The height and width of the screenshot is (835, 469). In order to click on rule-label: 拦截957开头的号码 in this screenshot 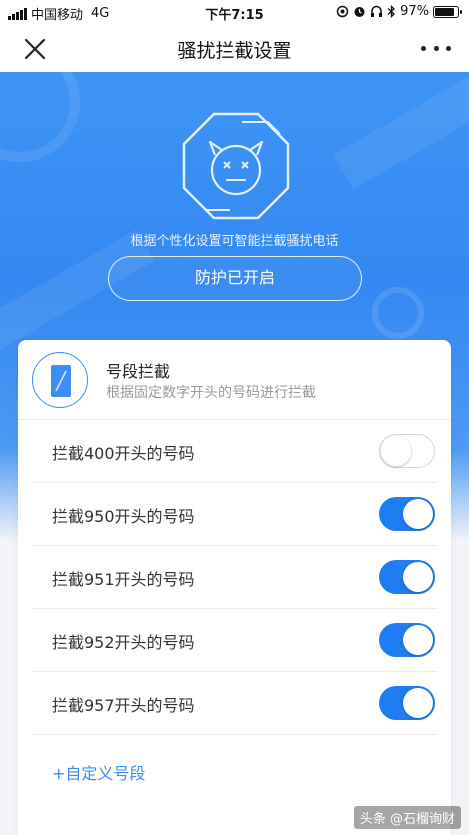, I will do `click(123, 705)`.